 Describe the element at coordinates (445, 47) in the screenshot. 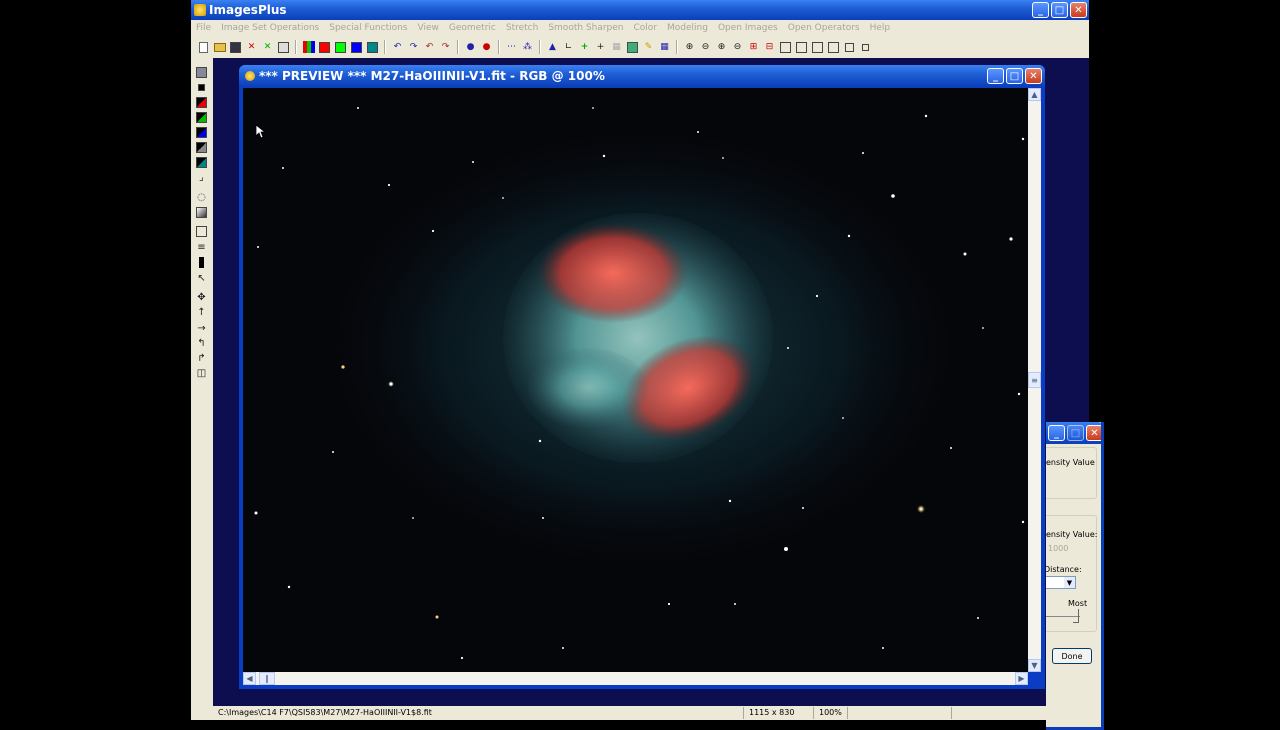

I see `redo-all-icon: ↷` at that location.